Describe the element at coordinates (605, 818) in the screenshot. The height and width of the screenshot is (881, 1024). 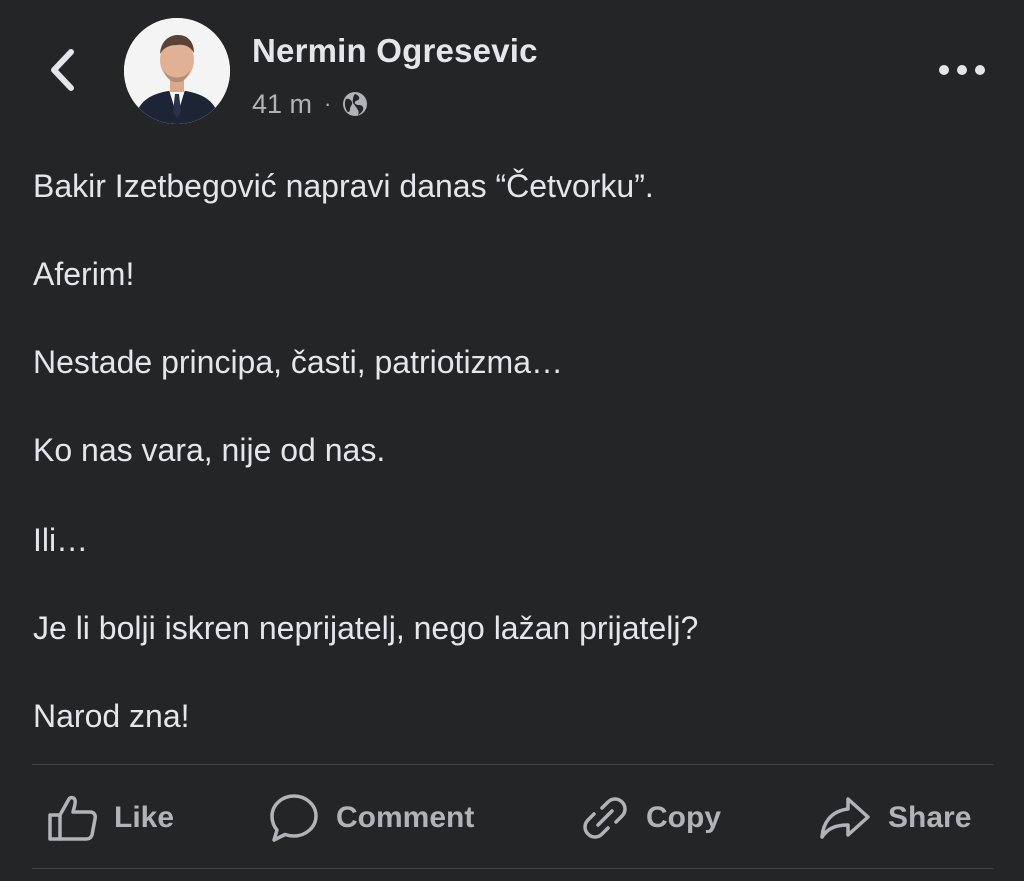
I see `link-icon` at that location.